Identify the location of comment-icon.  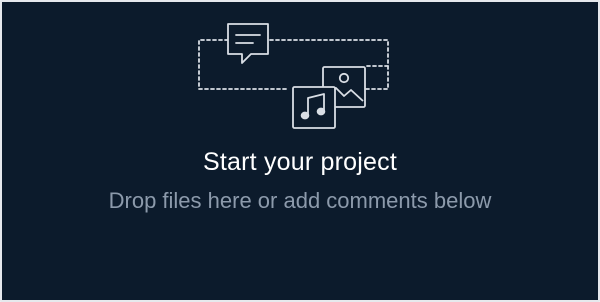
(248, 43).